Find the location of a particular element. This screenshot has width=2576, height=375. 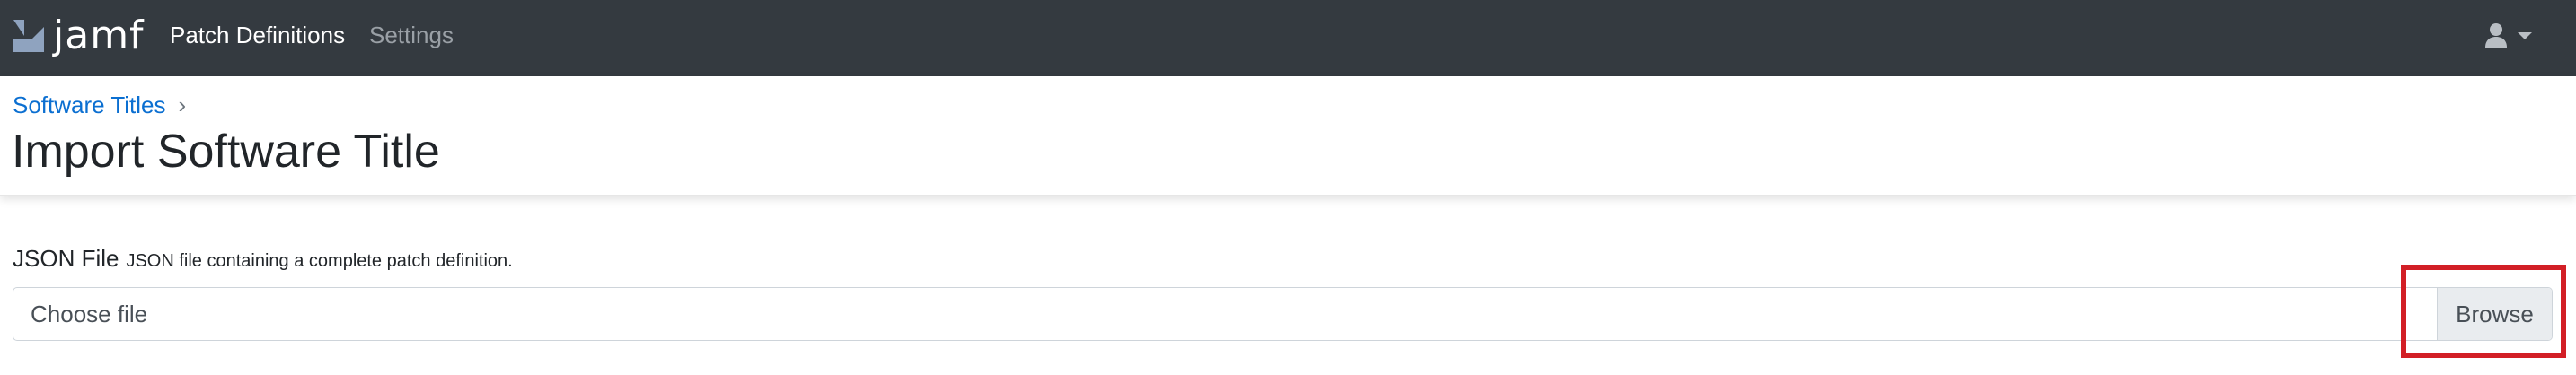

page-title: Import Software Title is located at coordinates (226, 152).